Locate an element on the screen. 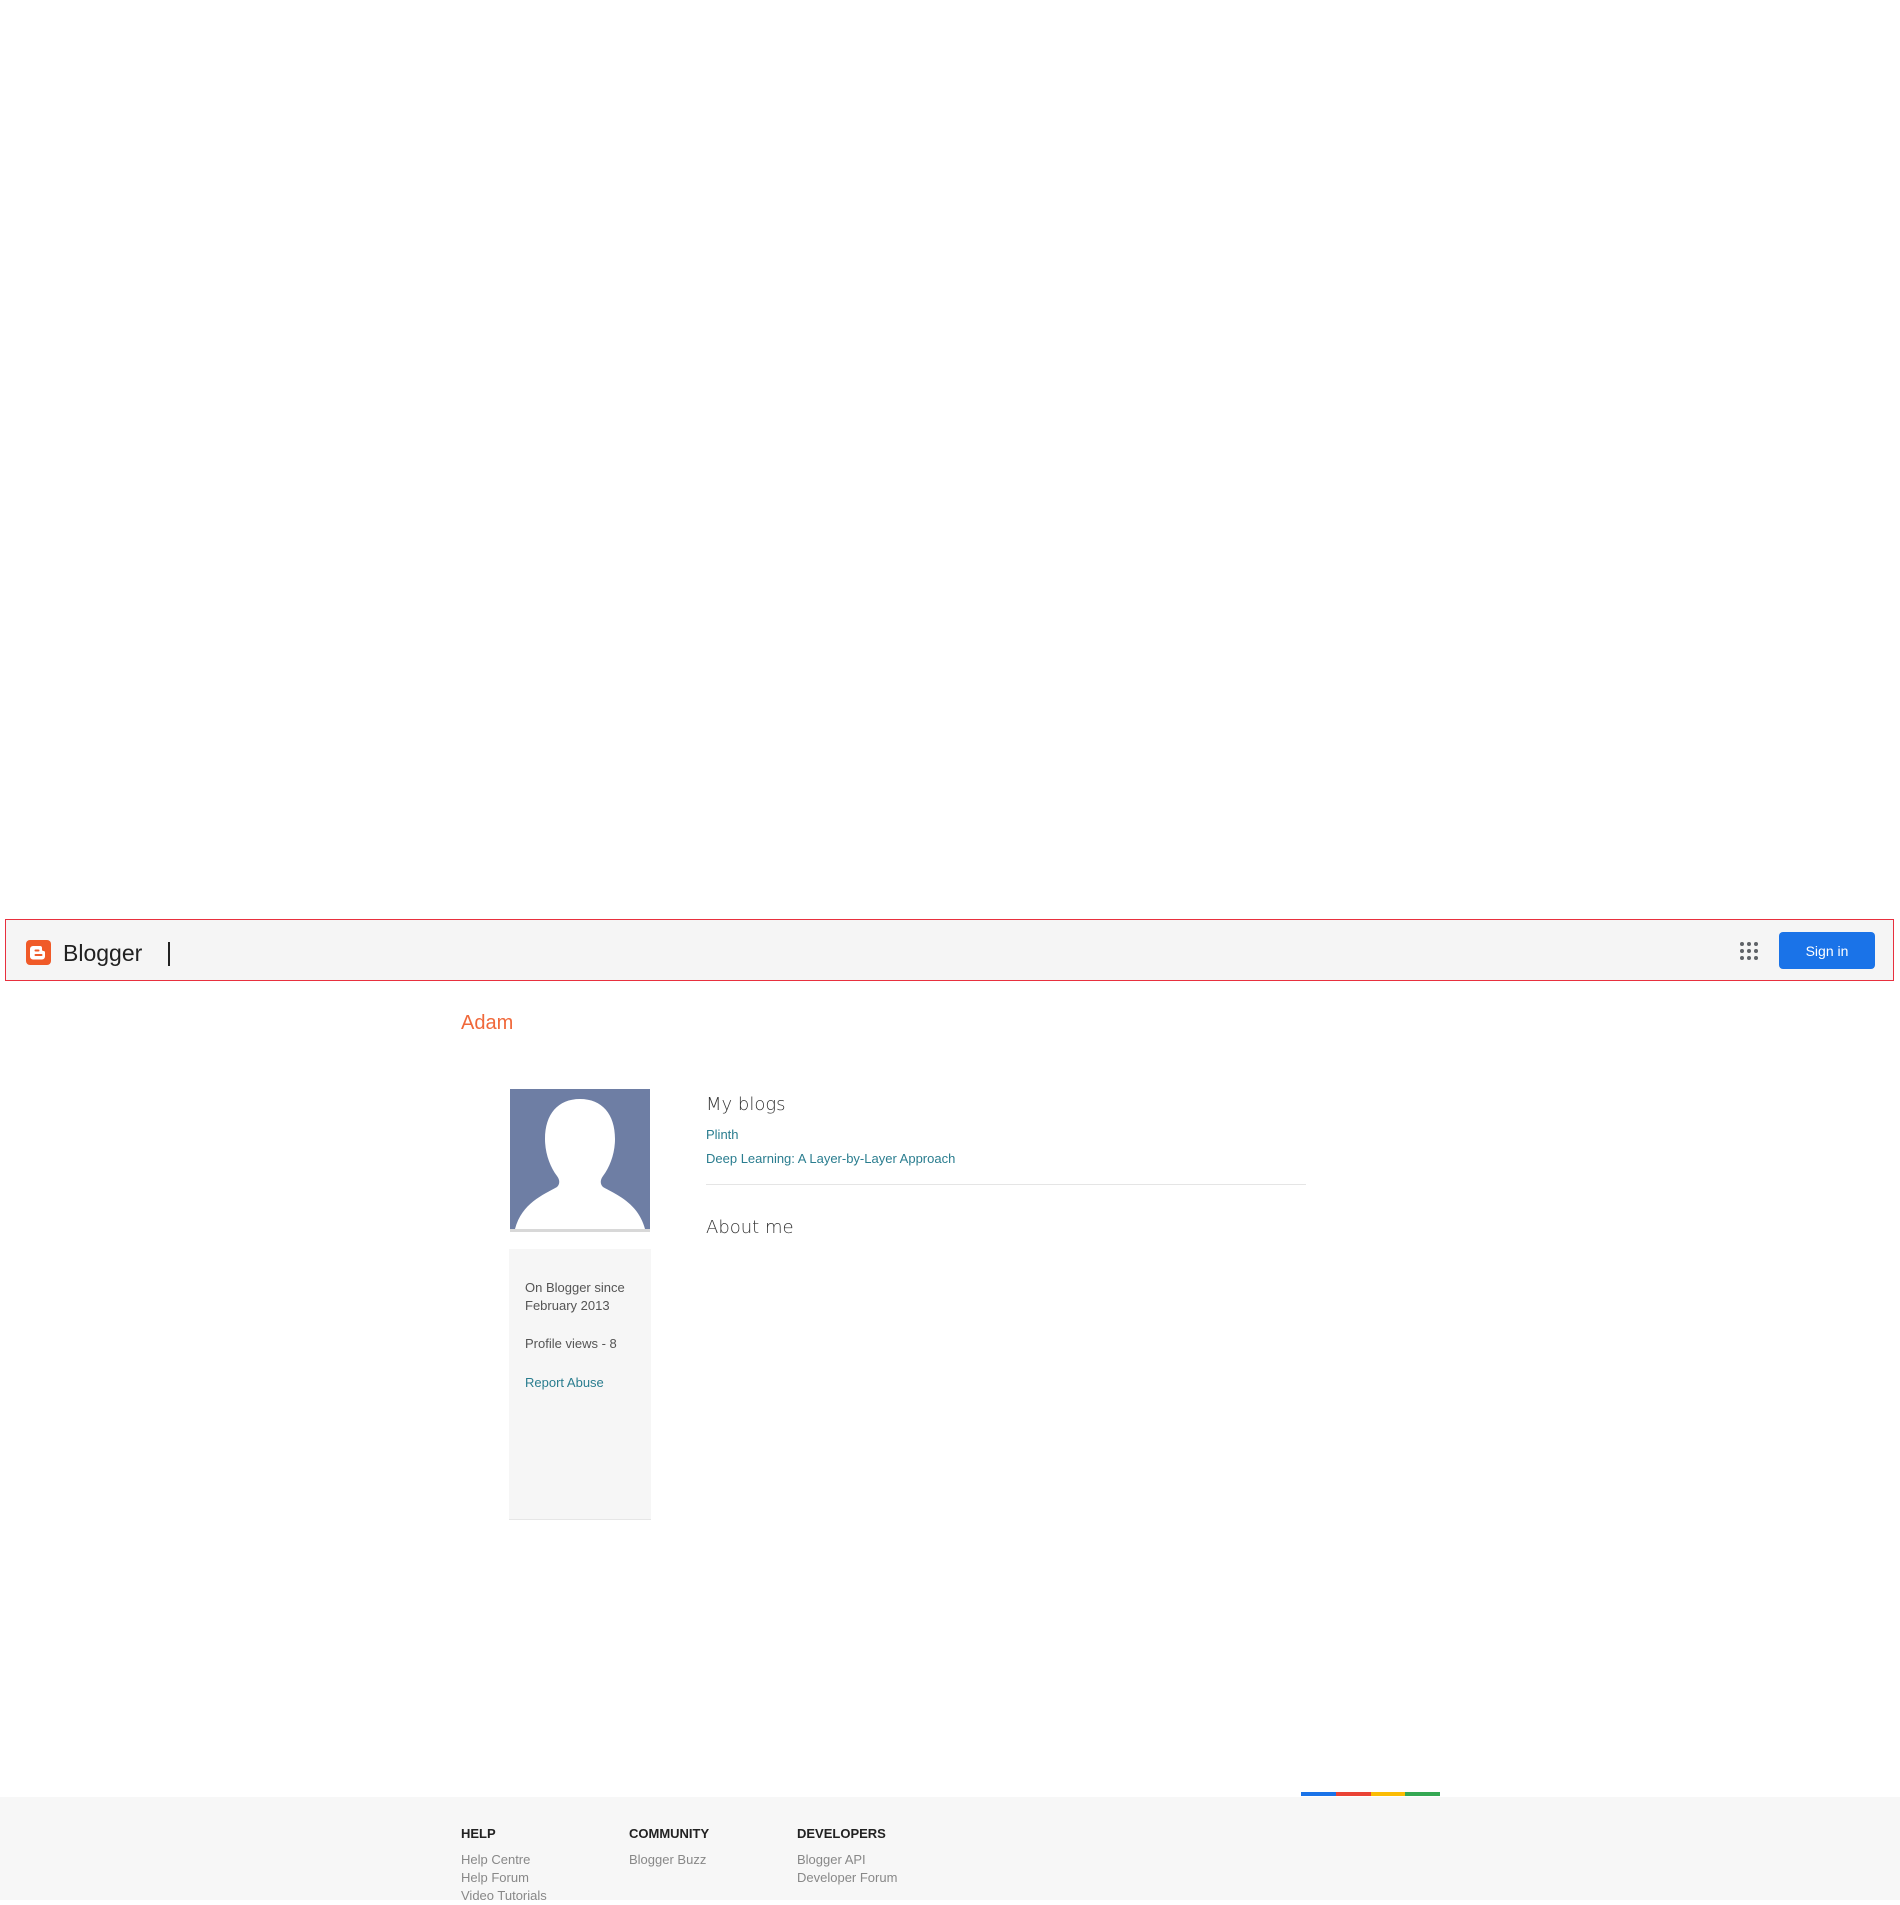 The height and width of the screenshot is (1905, 1900). member-since-date: February 2013 is located at coordinates (567, 1305).